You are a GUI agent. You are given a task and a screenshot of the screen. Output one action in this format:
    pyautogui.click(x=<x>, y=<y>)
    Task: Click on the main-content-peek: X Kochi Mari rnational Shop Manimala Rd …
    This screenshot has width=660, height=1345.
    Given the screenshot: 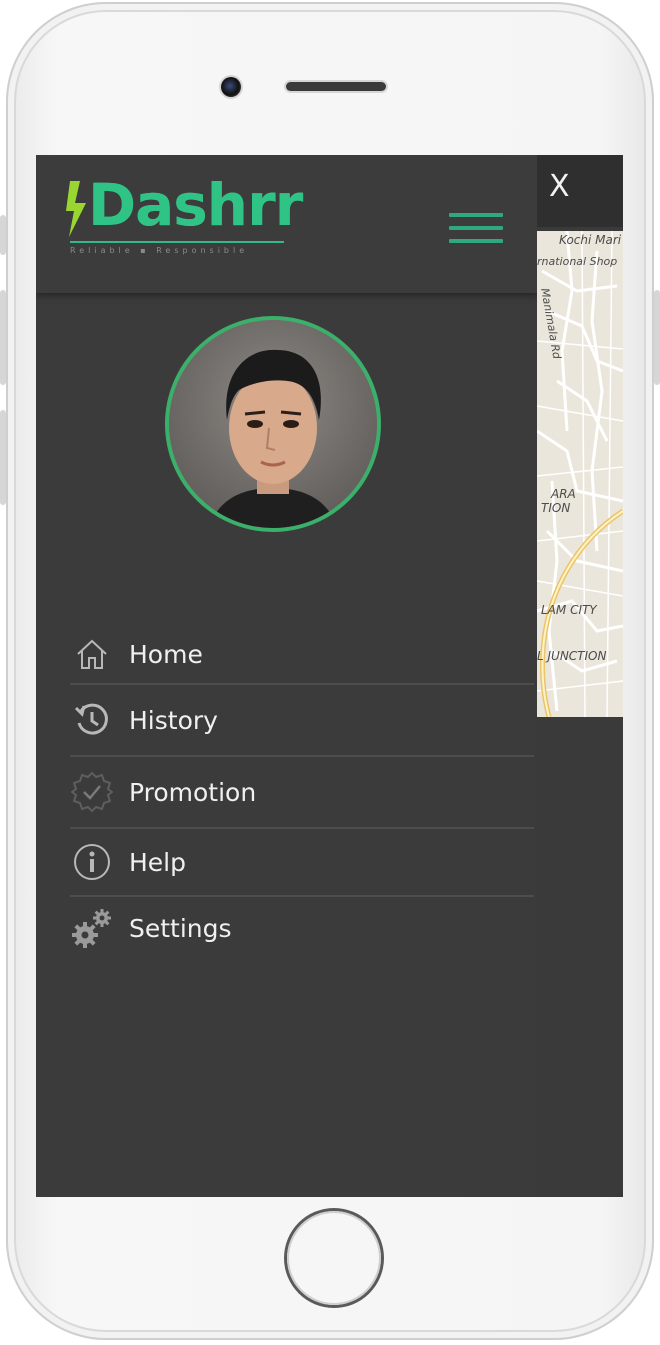 What is the action you would take?
    pyautogui.click(x=580, y=676)
    